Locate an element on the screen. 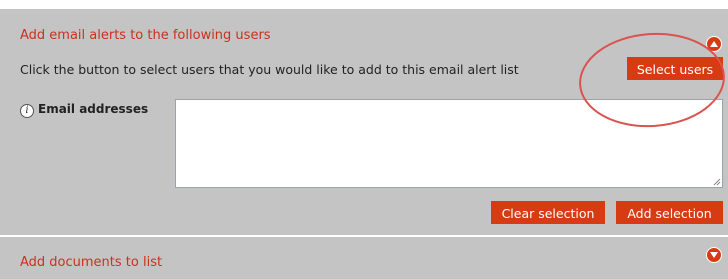 Image resolution: width=728 pixels, height=279 pixels. email-alerts-title: Add email alerts to the following users is located at coordinates (145, 35).